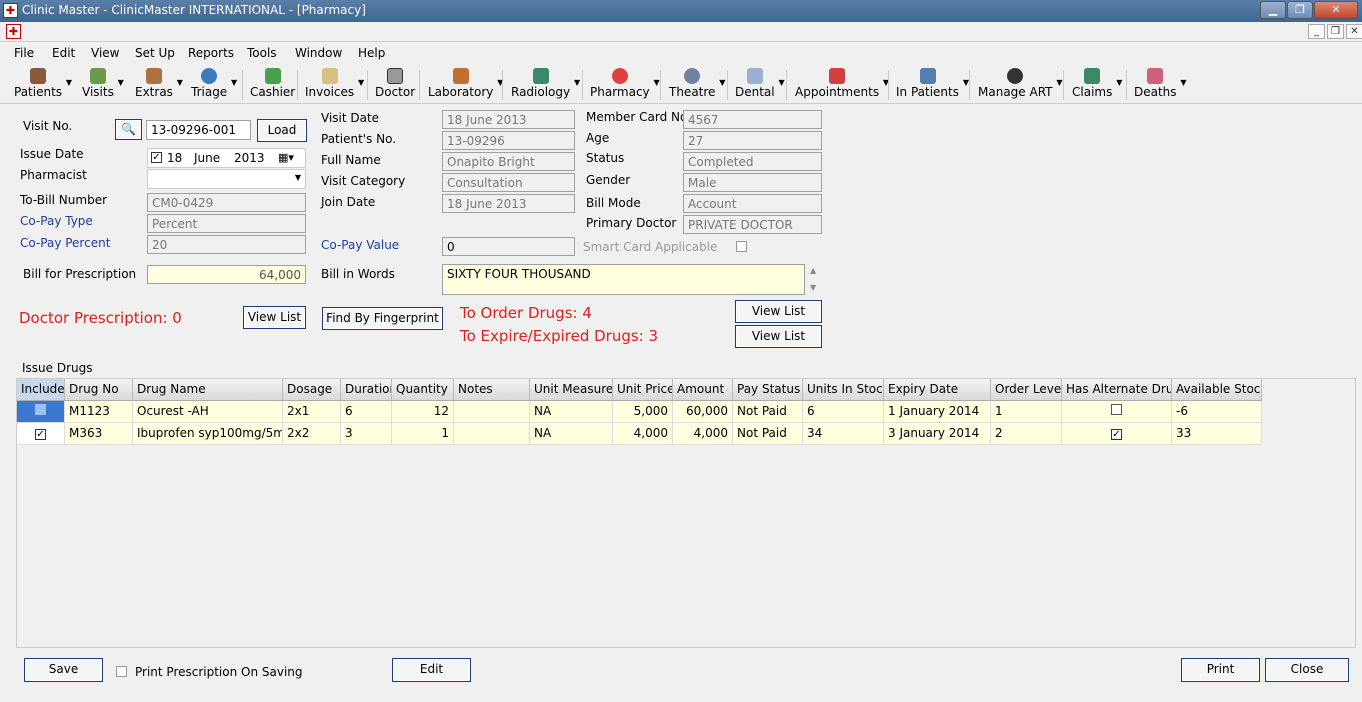 This screenshot has width=1362, height=702. I want to click on tool-invoices: Invoices ▼, so click(334, 84).